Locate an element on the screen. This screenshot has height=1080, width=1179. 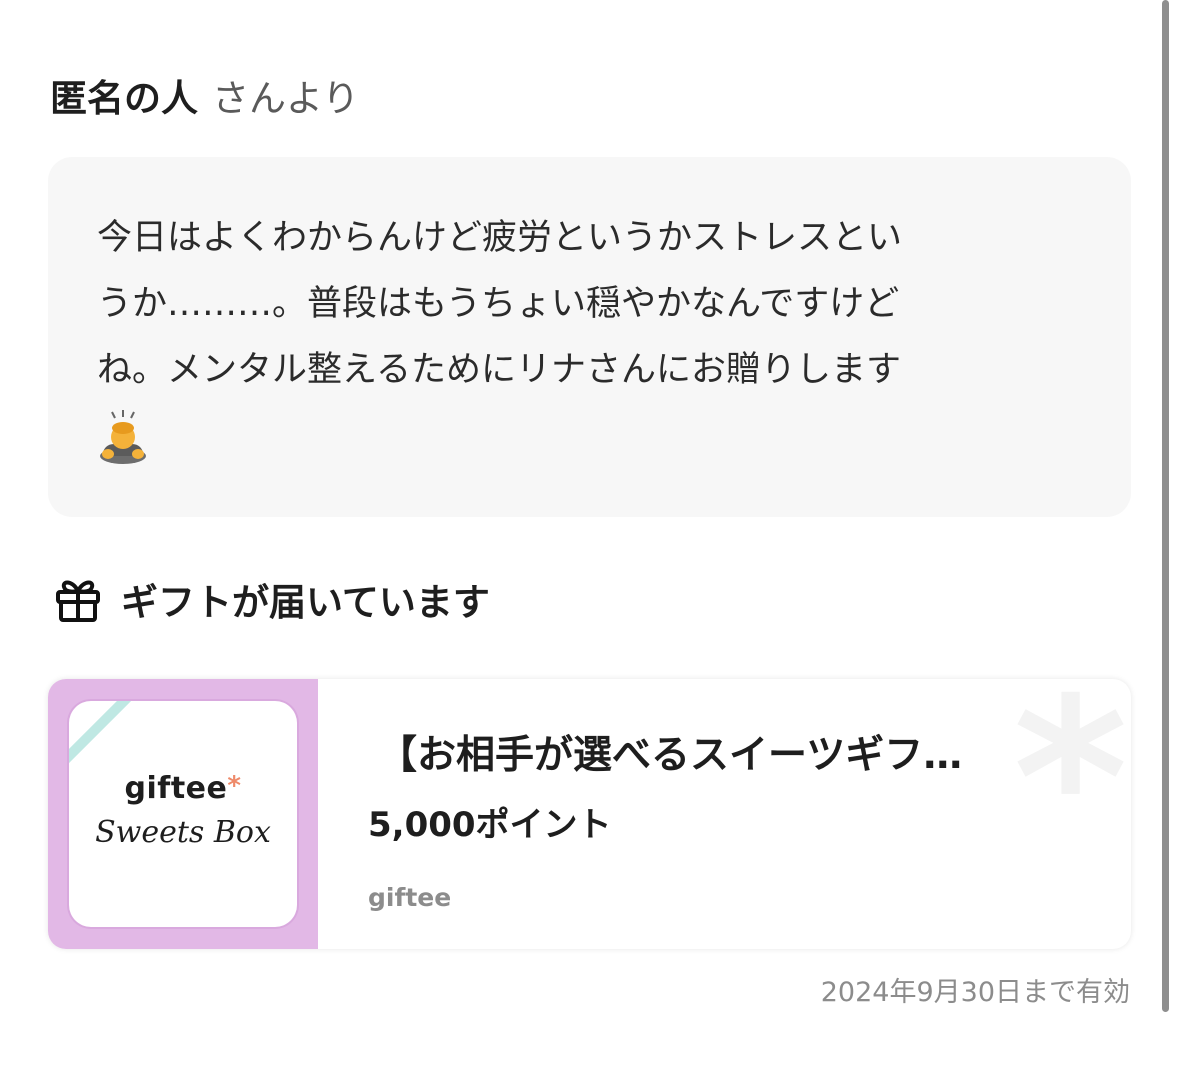
giftee-logo: giftee* is located at coordinates (183, 788).